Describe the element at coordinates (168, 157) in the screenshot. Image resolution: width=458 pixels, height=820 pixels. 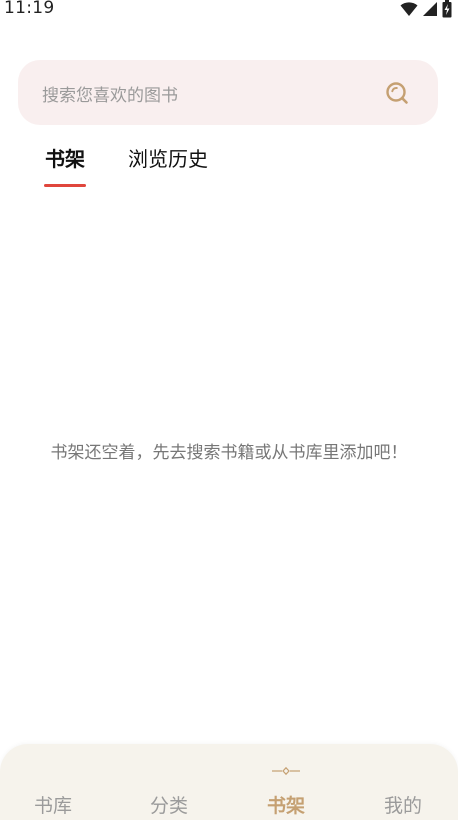
I see `tab-browsing-history: 浏览历史` at that location.